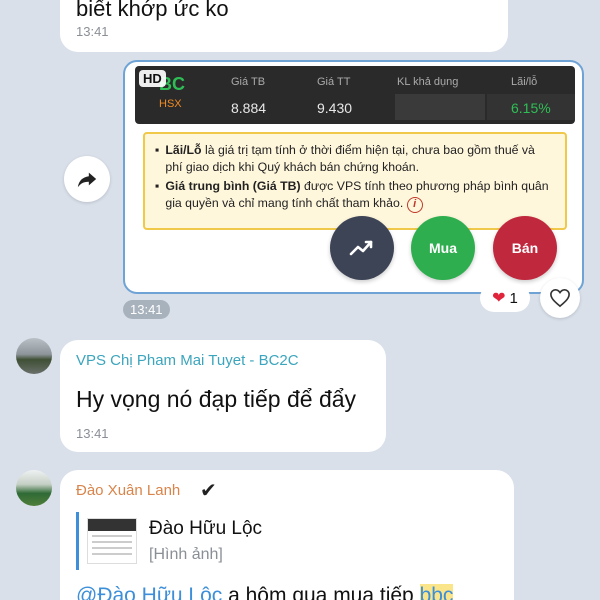 This screenshot has height=600, width=600. I want to click on buy-button: Mua, so click(443, 248).